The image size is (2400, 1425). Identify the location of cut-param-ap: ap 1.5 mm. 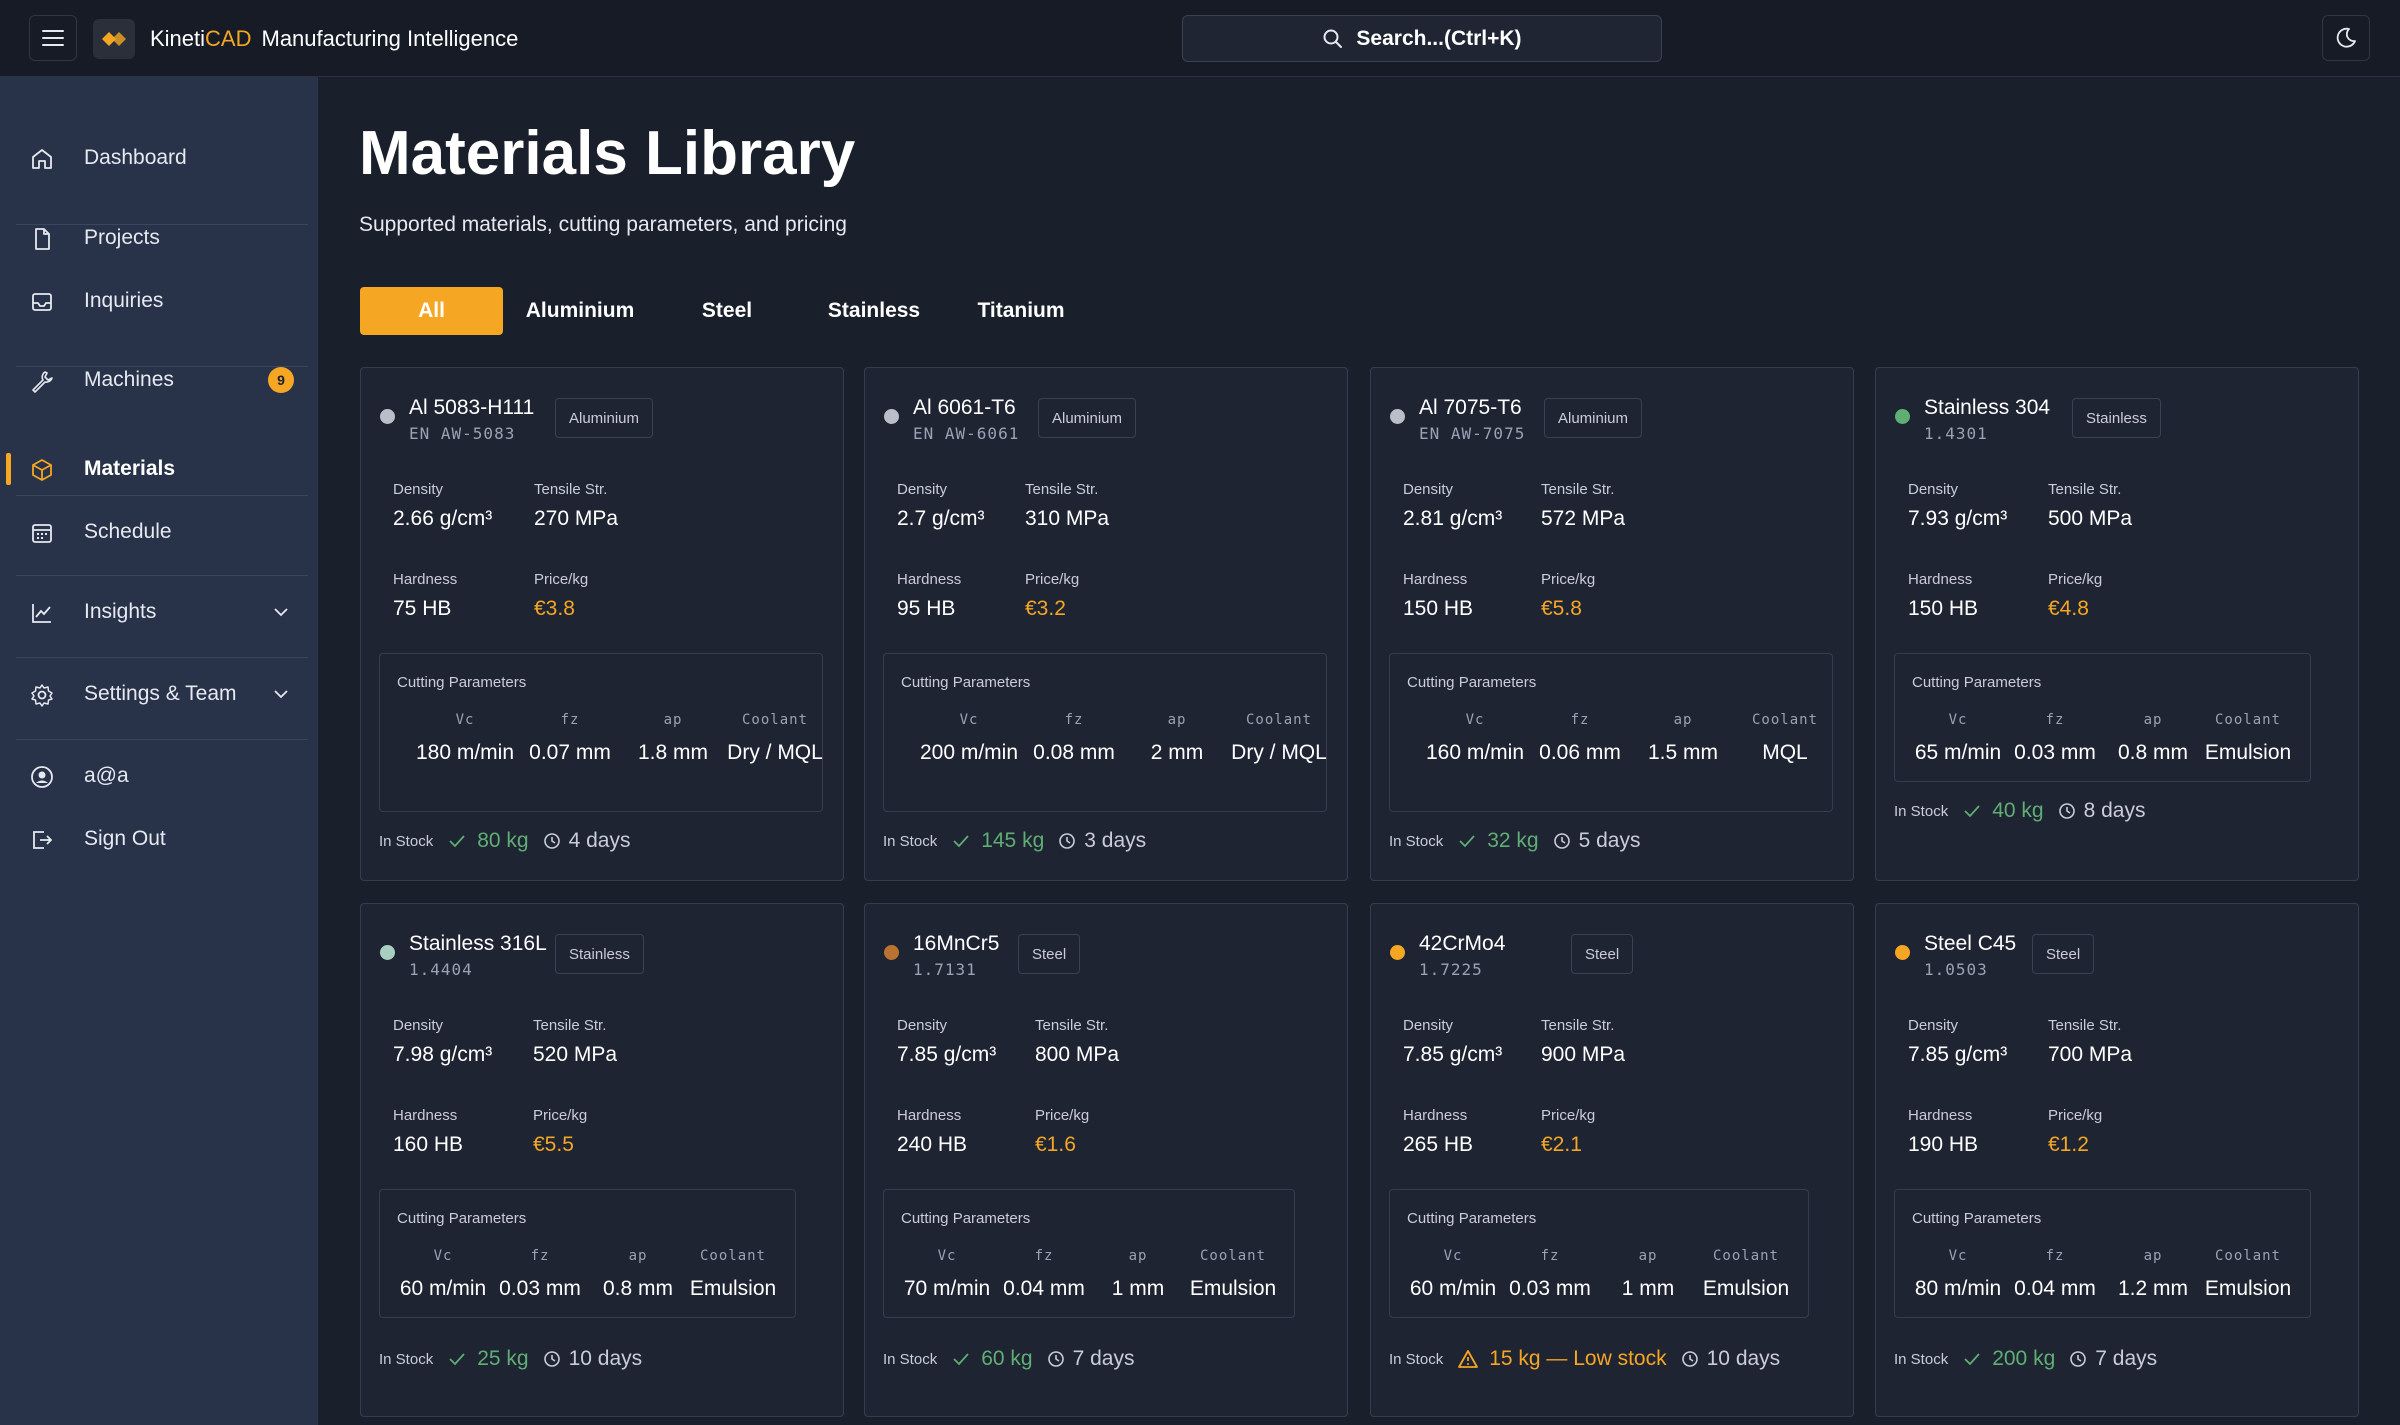
(1683, 739).